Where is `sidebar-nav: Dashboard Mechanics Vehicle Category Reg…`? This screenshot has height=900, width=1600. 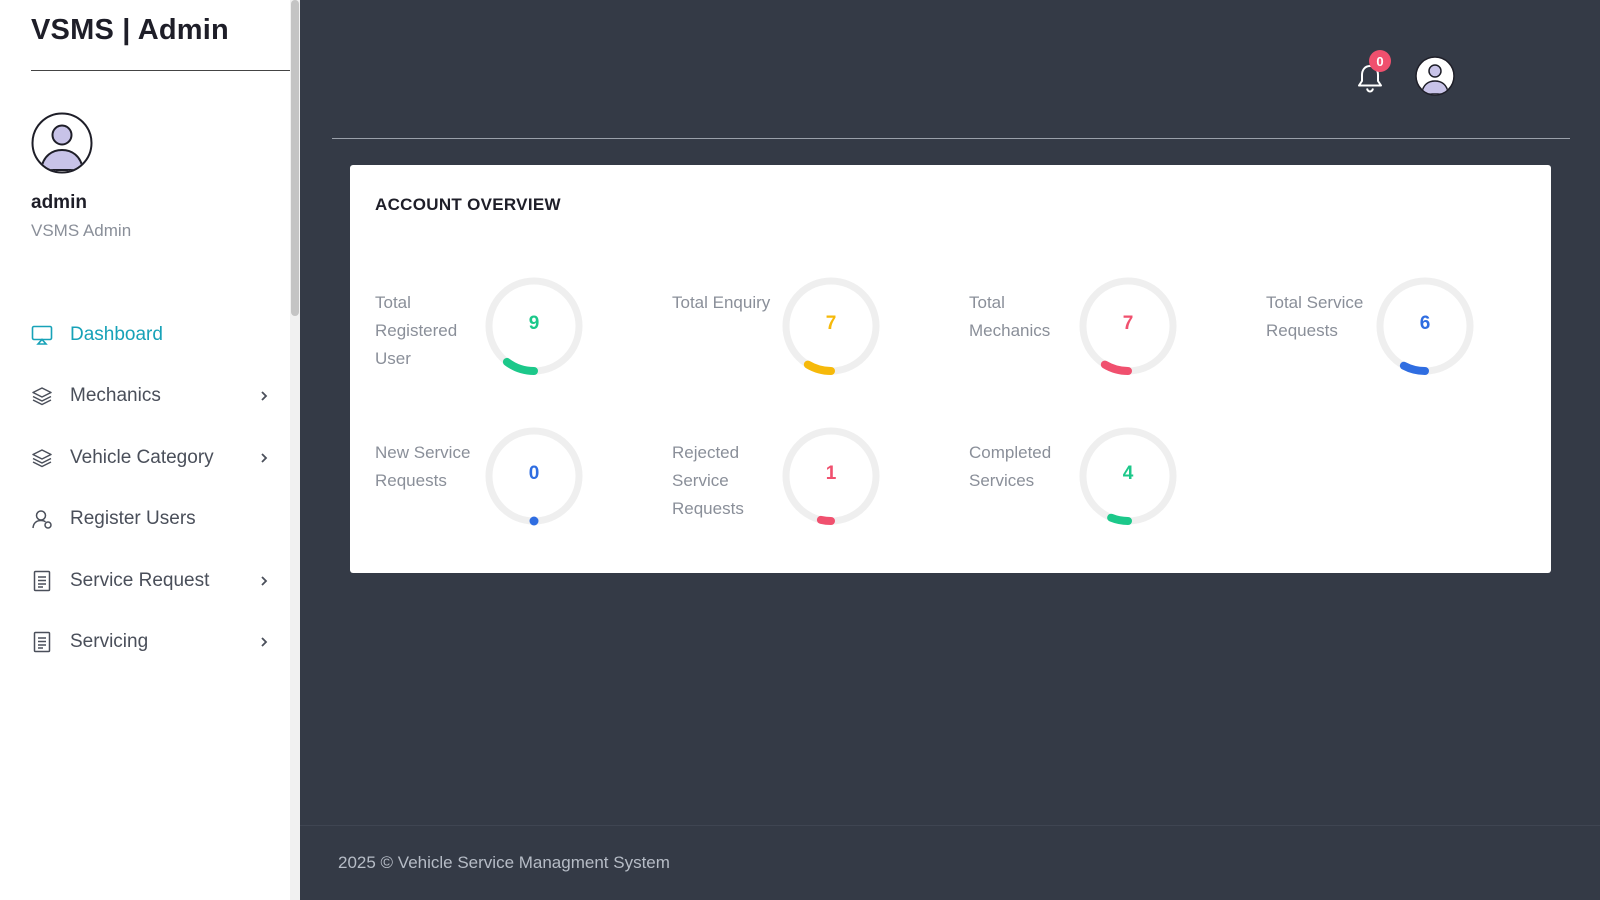
sidebar-nav: Dashboard Mechanics Vehicle Category Reg… is located at coordinates (145, 488).